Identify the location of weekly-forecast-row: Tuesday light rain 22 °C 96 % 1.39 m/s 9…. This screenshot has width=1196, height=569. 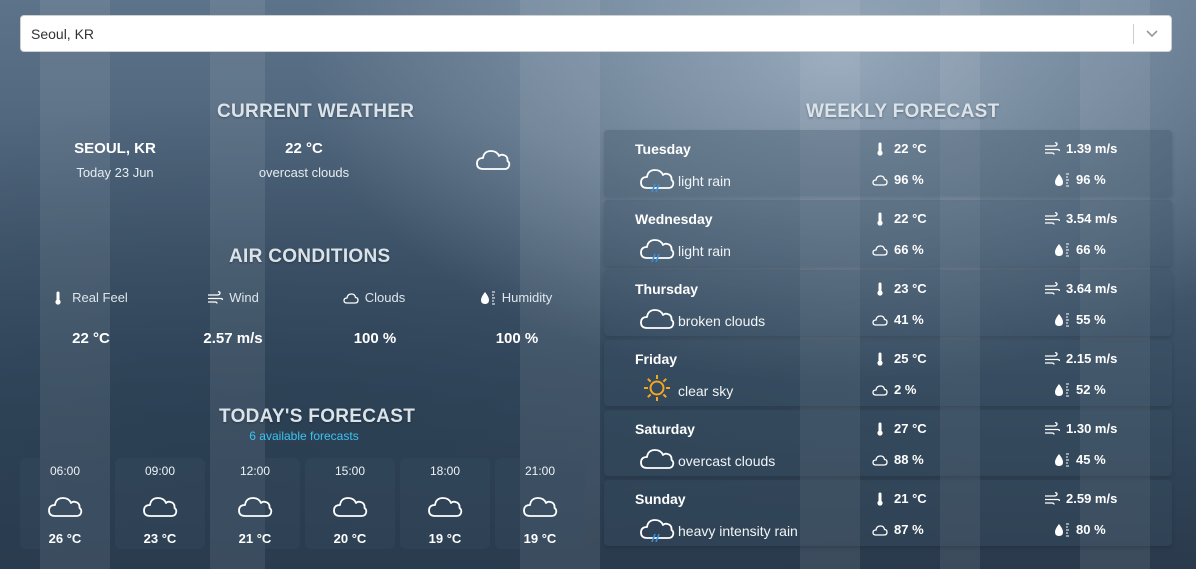
(888, 163).